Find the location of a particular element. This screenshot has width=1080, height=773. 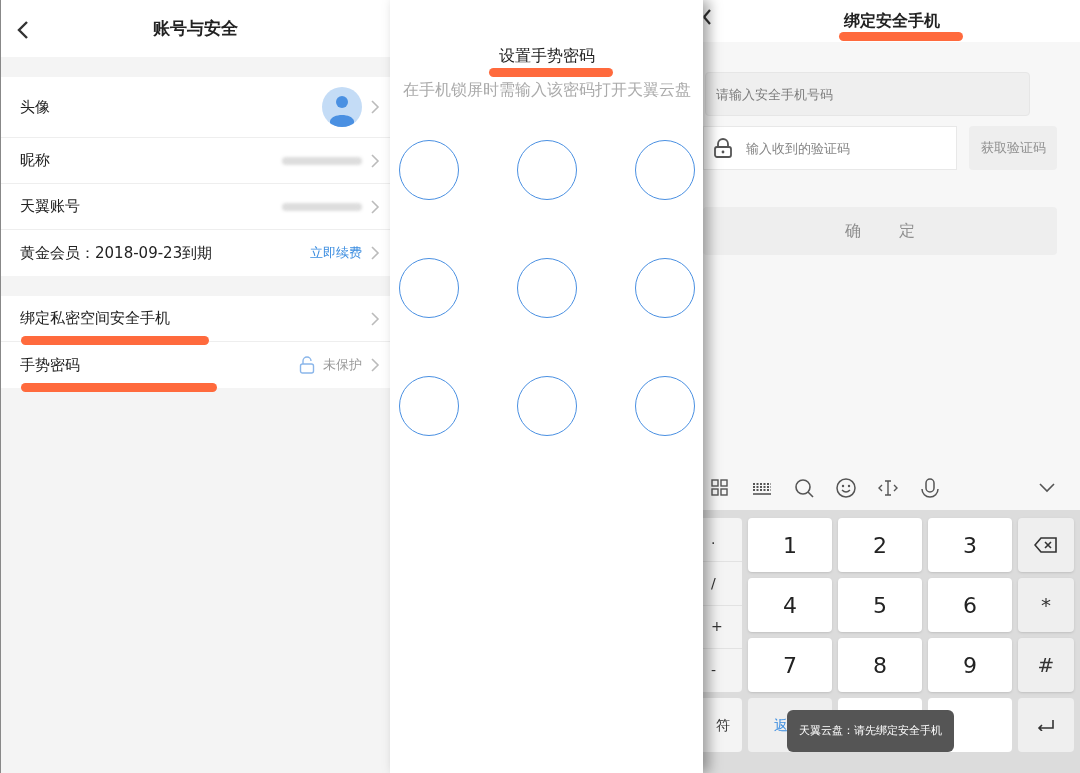

screen-title: 账号与安全 is located at coordinates (195, 28).